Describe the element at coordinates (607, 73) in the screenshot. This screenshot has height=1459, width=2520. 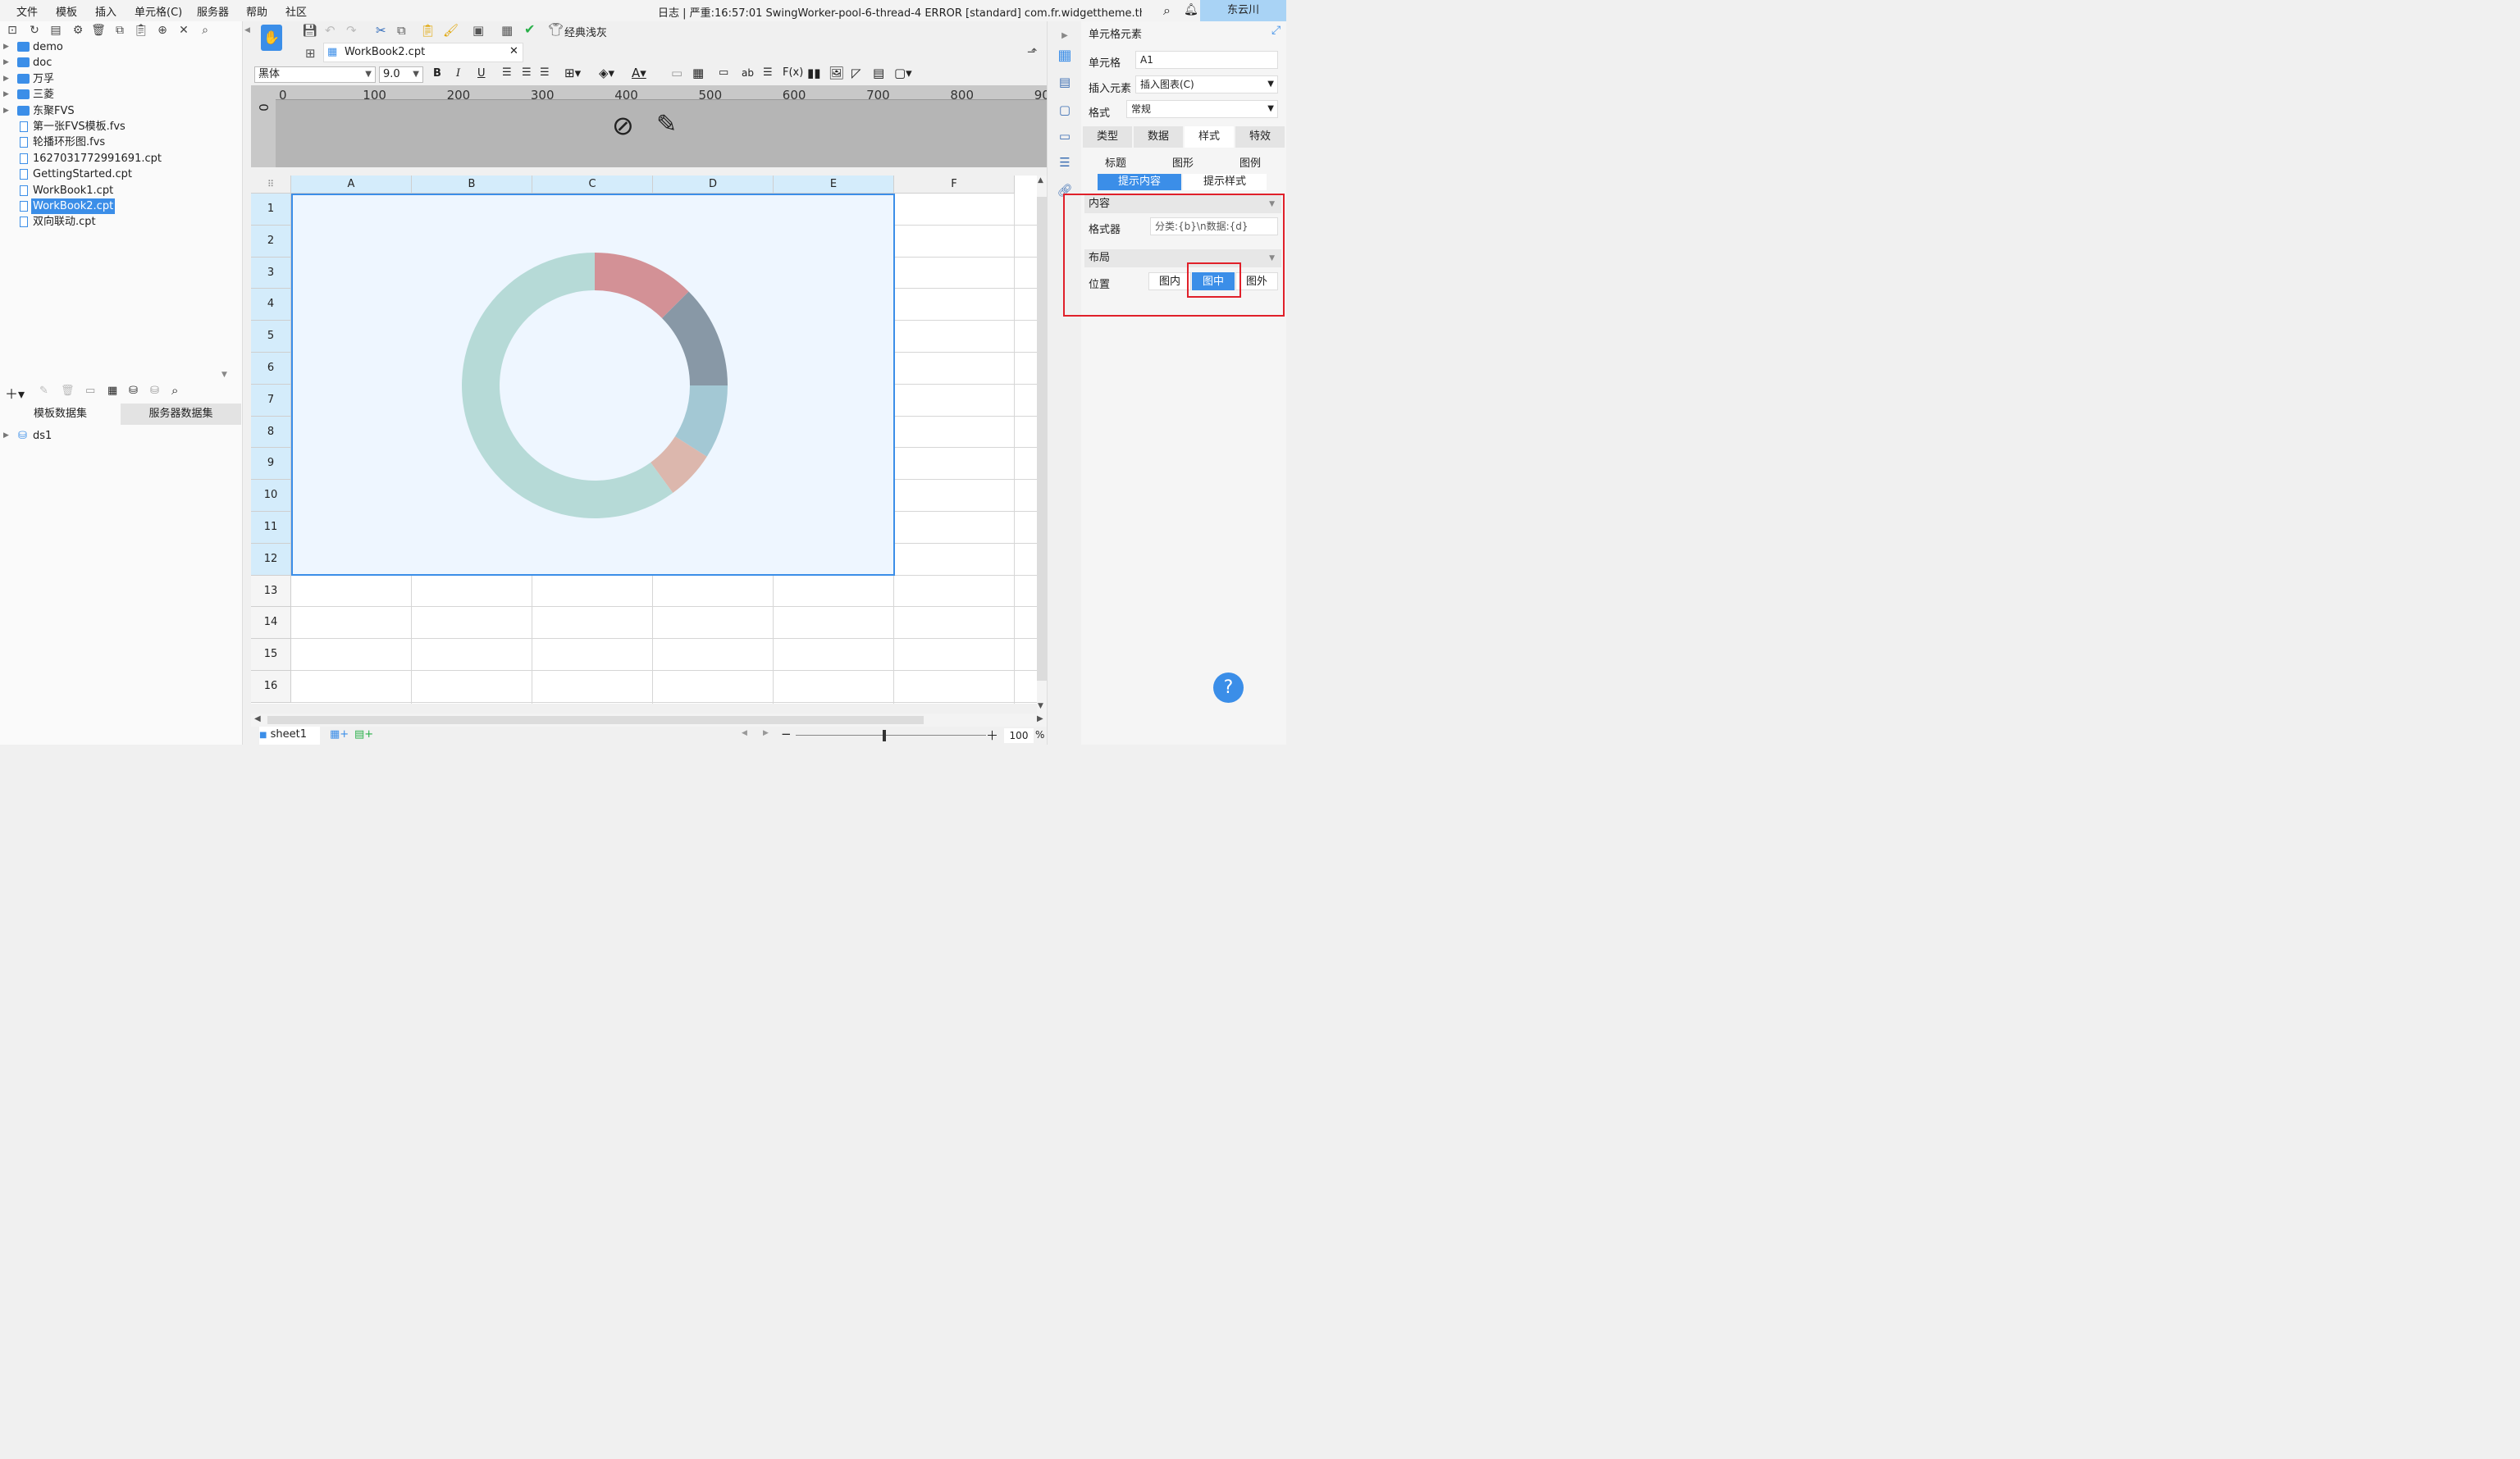
I see `fill-color-icon: ◈▾` at that location.